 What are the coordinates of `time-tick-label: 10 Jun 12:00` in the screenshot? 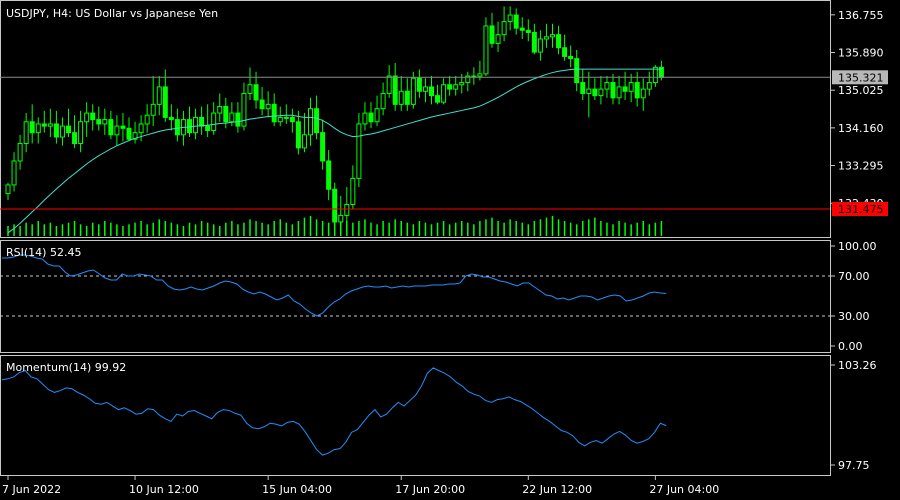 It's located at (164, 489).